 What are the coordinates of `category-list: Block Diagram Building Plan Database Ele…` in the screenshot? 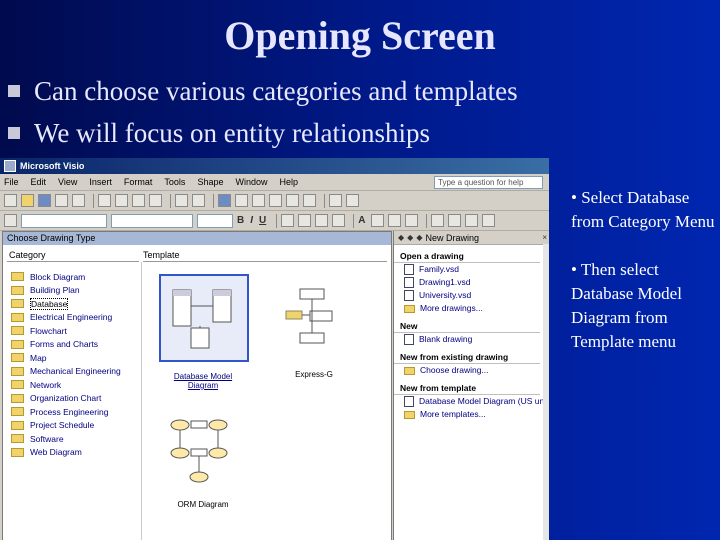 It's located at (66, 364).